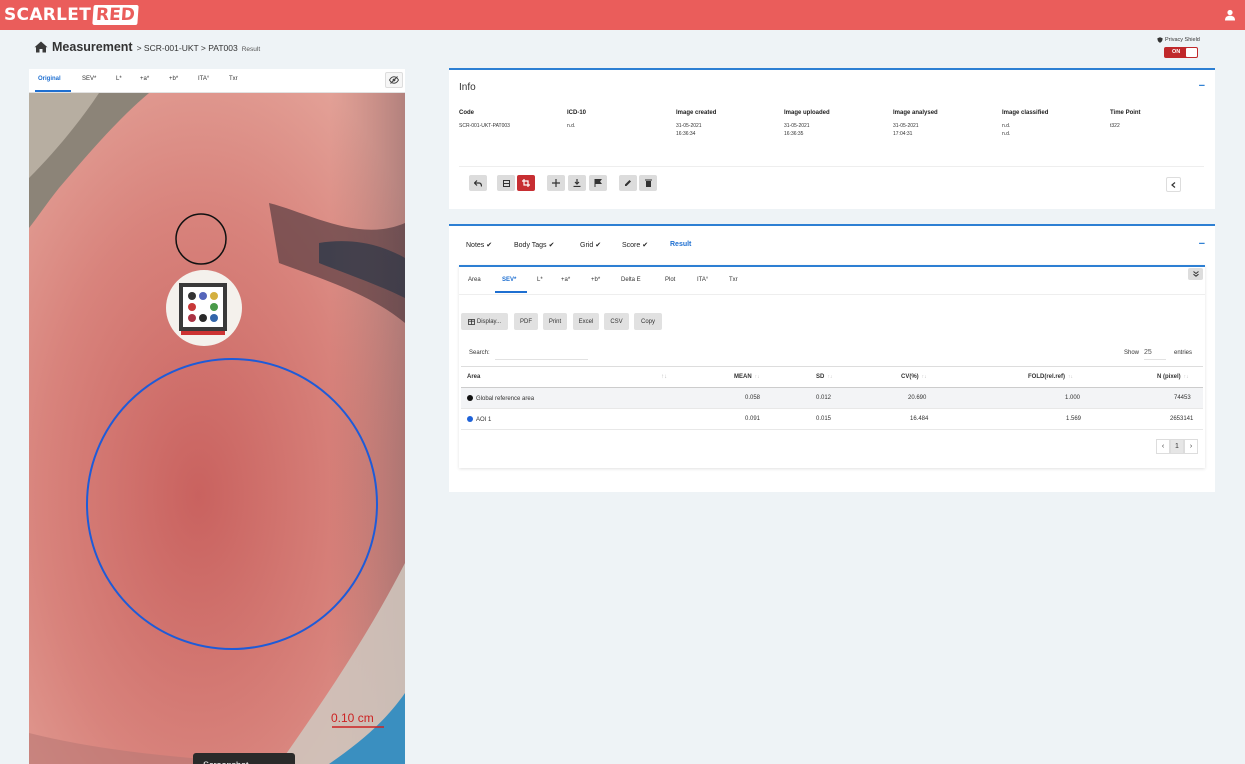 The height and width of the screenshot is (764, 1245). What do you see at coordinates (534, 245) in the screenshot?
I see `tab-body-tags: Body Tags ✔` at bounding box center [534, 245].